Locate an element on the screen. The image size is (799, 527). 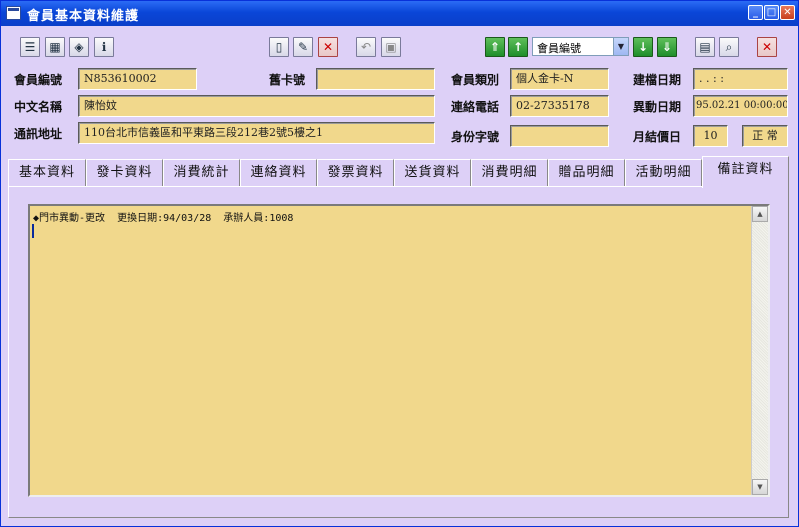
old-card-label: 舊卡號 is located at coordinates (287, 80).